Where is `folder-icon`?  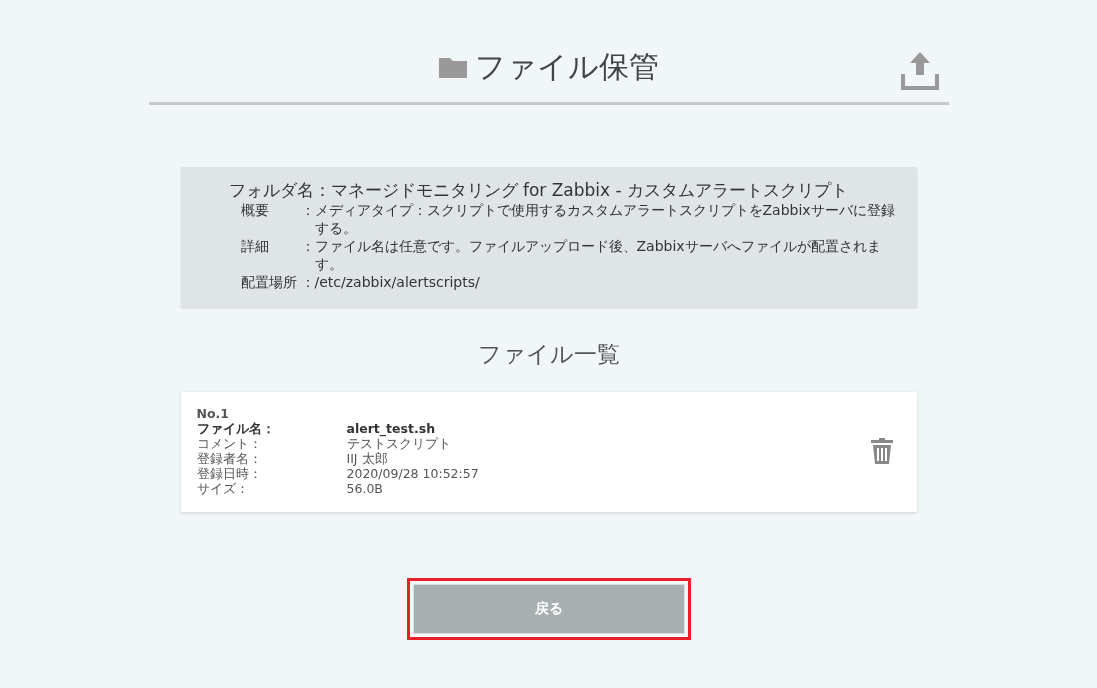
folder-icon is located at coordinates (452, 66).